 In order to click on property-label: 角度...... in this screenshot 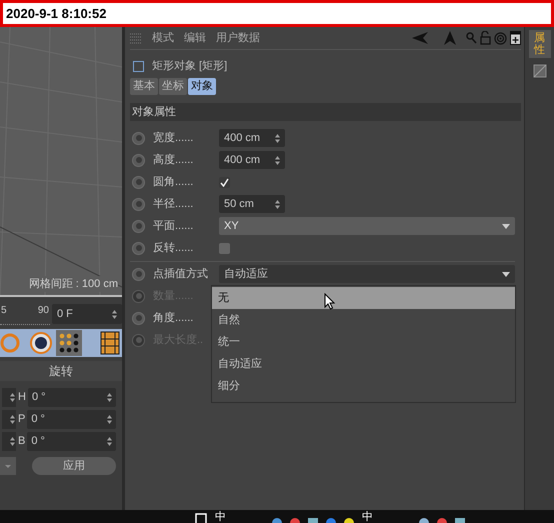, I will do `click(173, 318)`.